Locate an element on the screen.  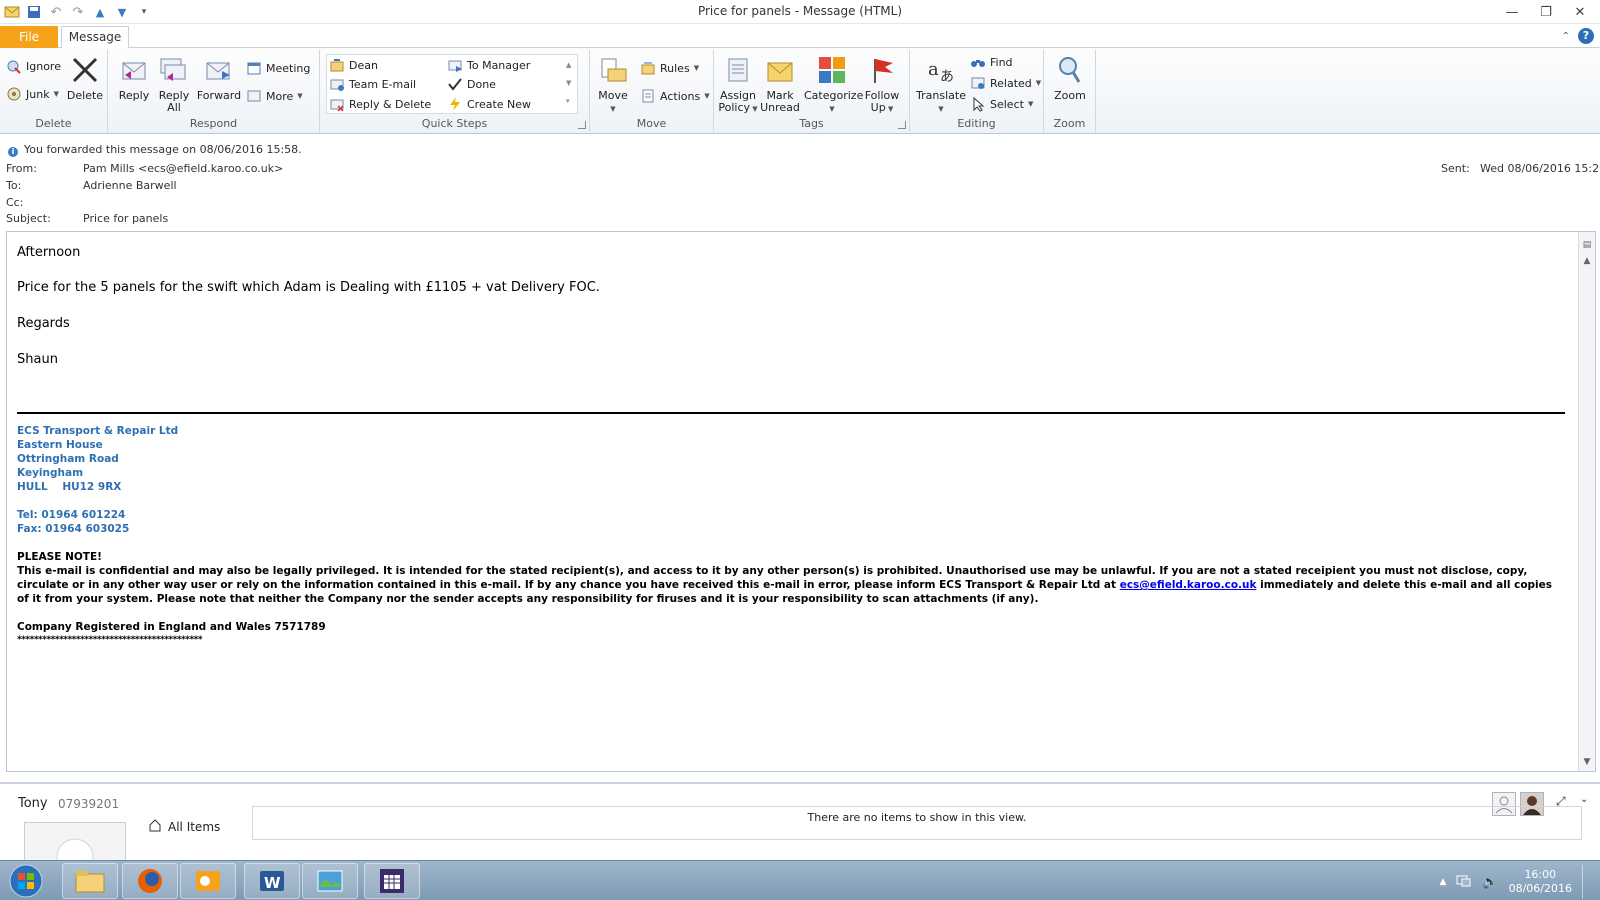
taskbar-outlook is located at coordinates (208, 881).